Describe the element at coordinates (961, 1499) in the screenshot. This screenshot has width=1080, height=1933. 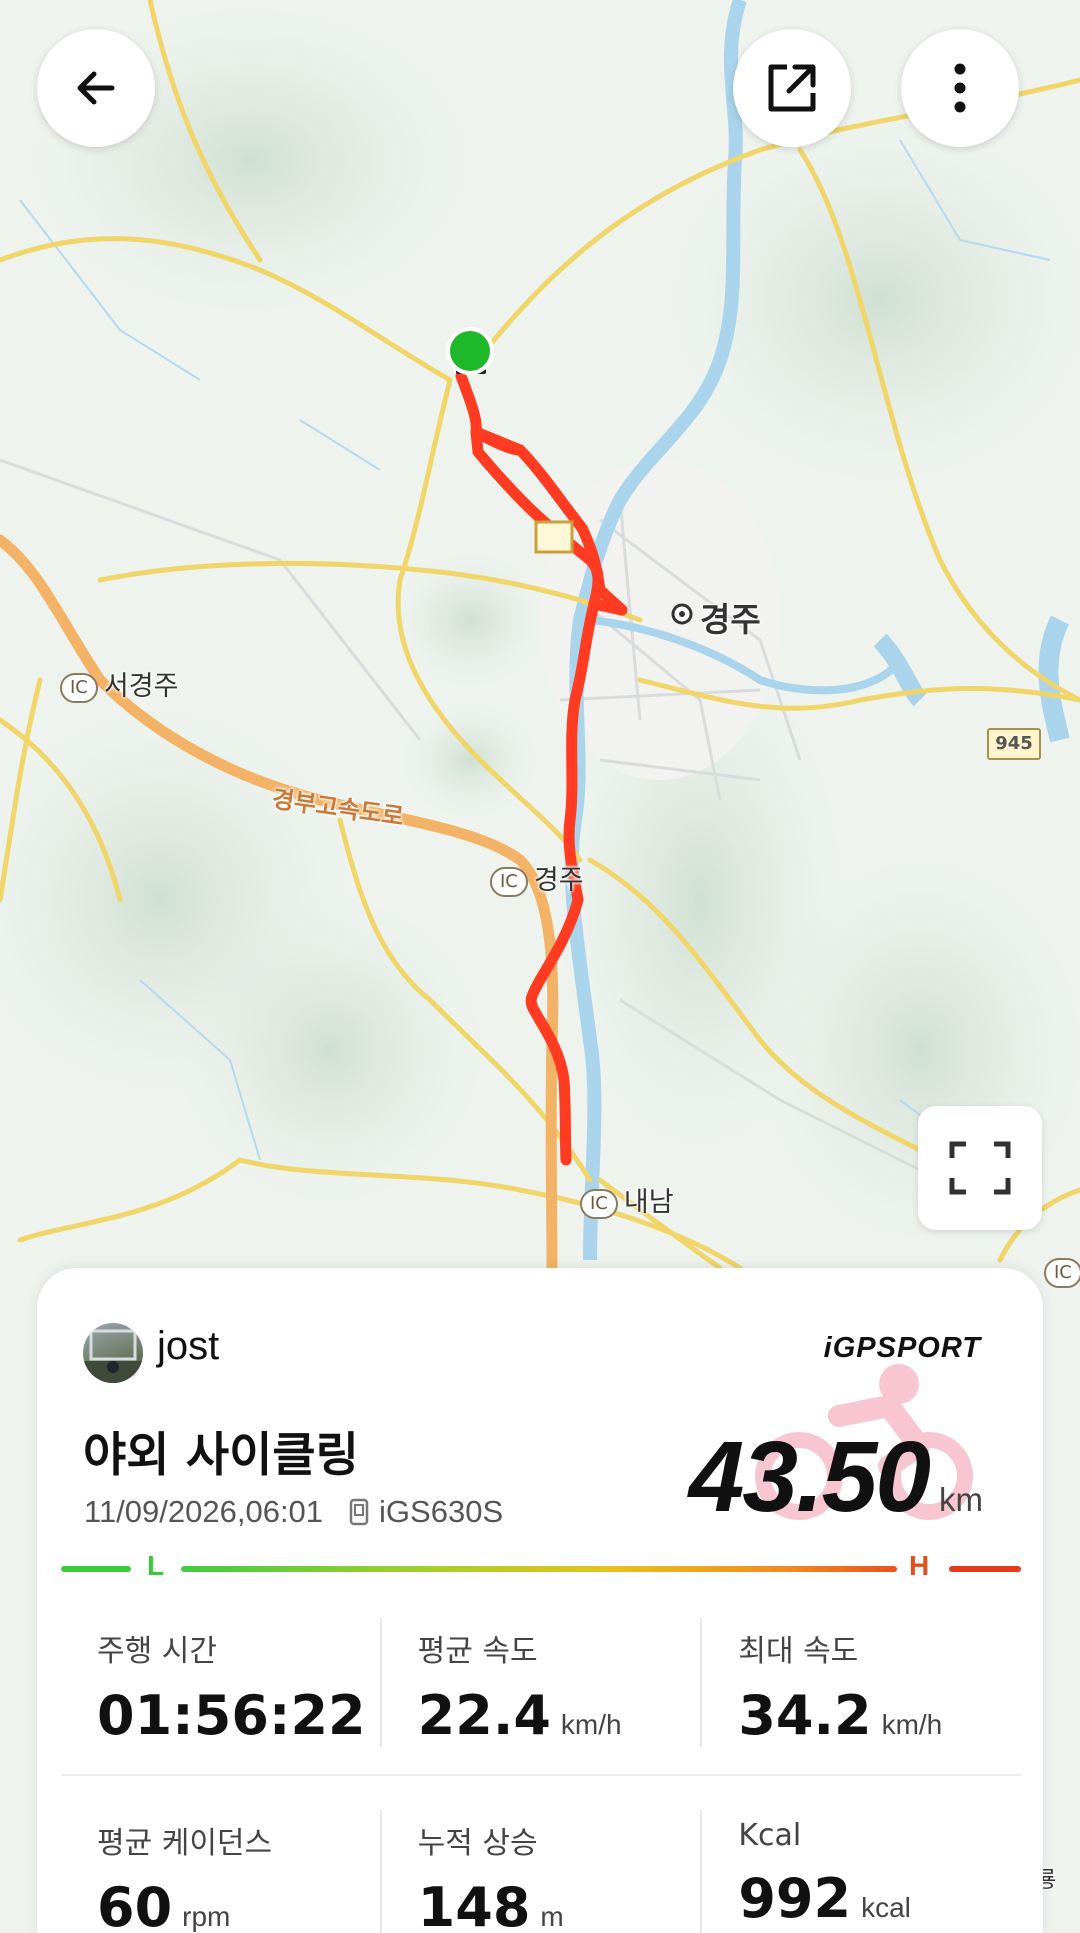
I see `distance-unit: km` at that location.